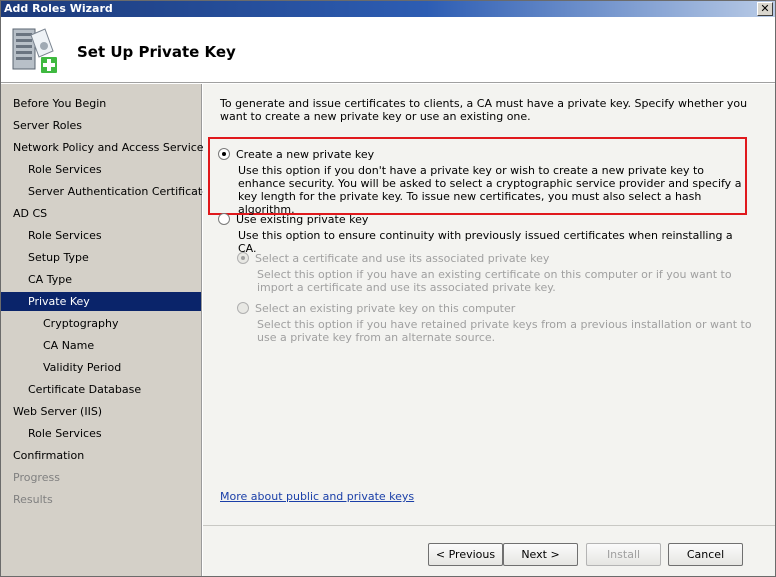 The width and height of the screenshot is (776, 577). Describe the element at coordinates (33, 499) in the screenshot. I see `sidebar-item-results: Results` at that location.